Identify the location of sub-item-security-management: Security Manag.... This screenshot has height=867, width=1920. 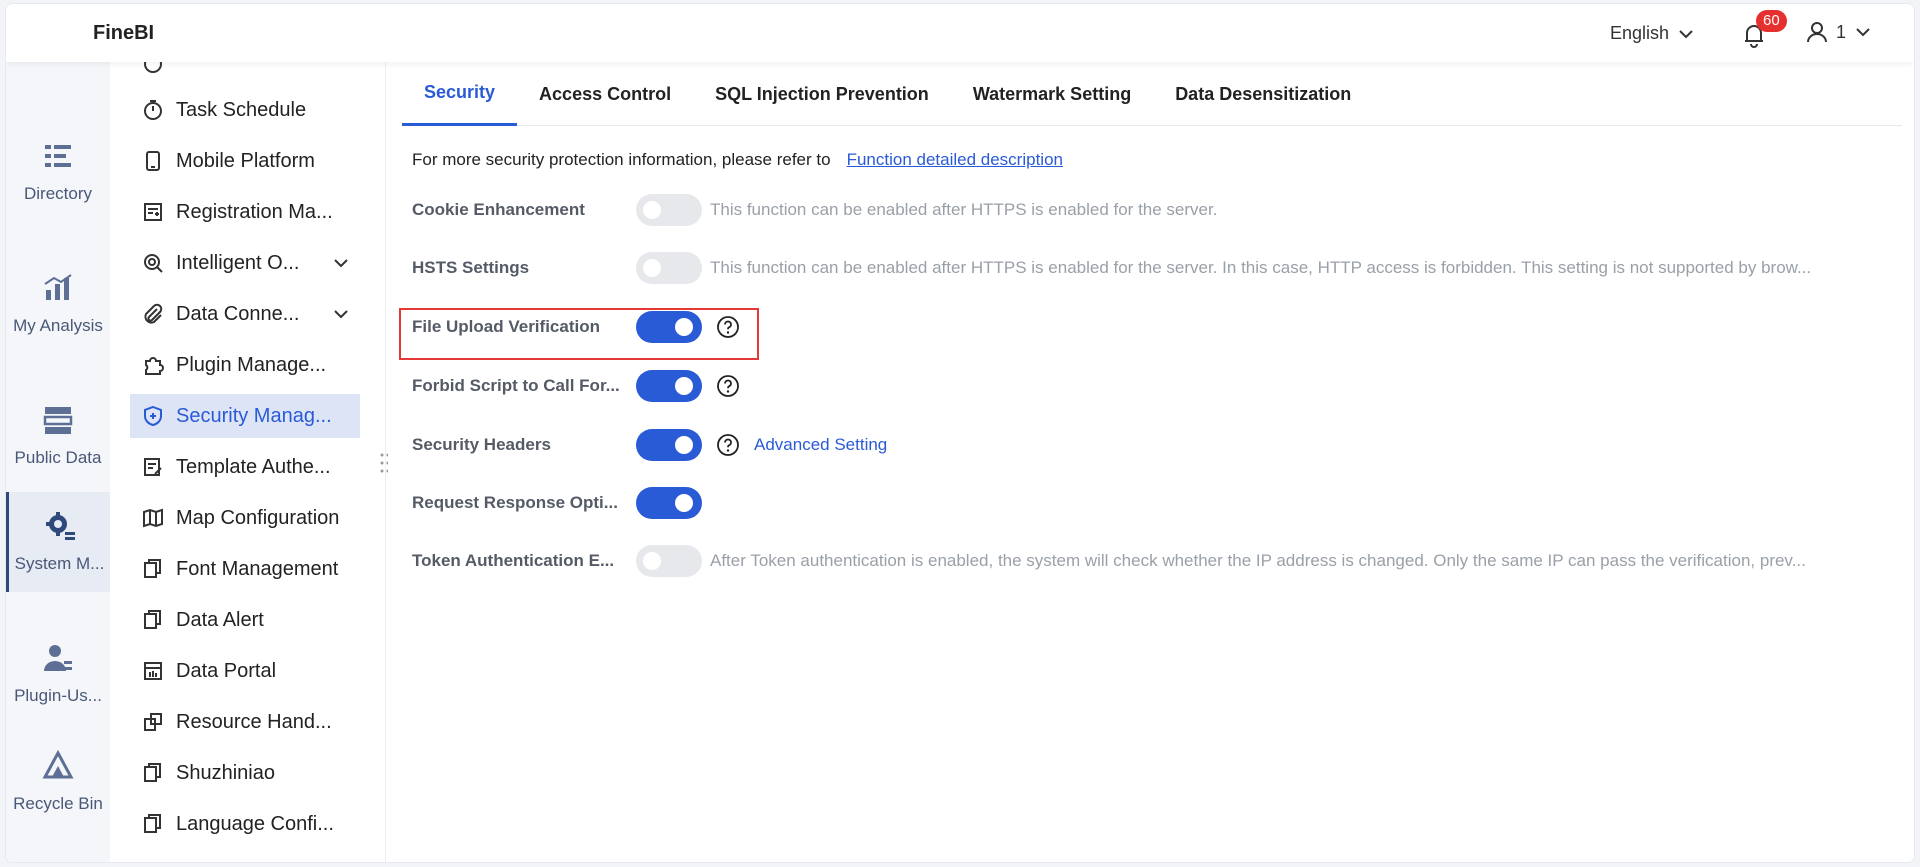
(245, 416).